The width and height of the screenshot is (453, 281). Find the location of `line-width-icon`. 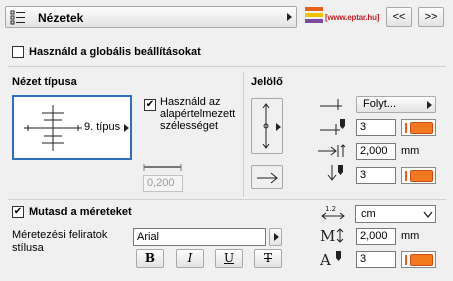

line-width-icon is located at coordinates (162, 167).